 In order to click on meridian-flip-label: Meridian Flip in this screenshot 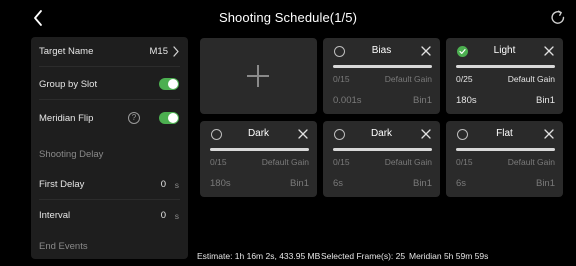, I will do `click(66, 118)`.